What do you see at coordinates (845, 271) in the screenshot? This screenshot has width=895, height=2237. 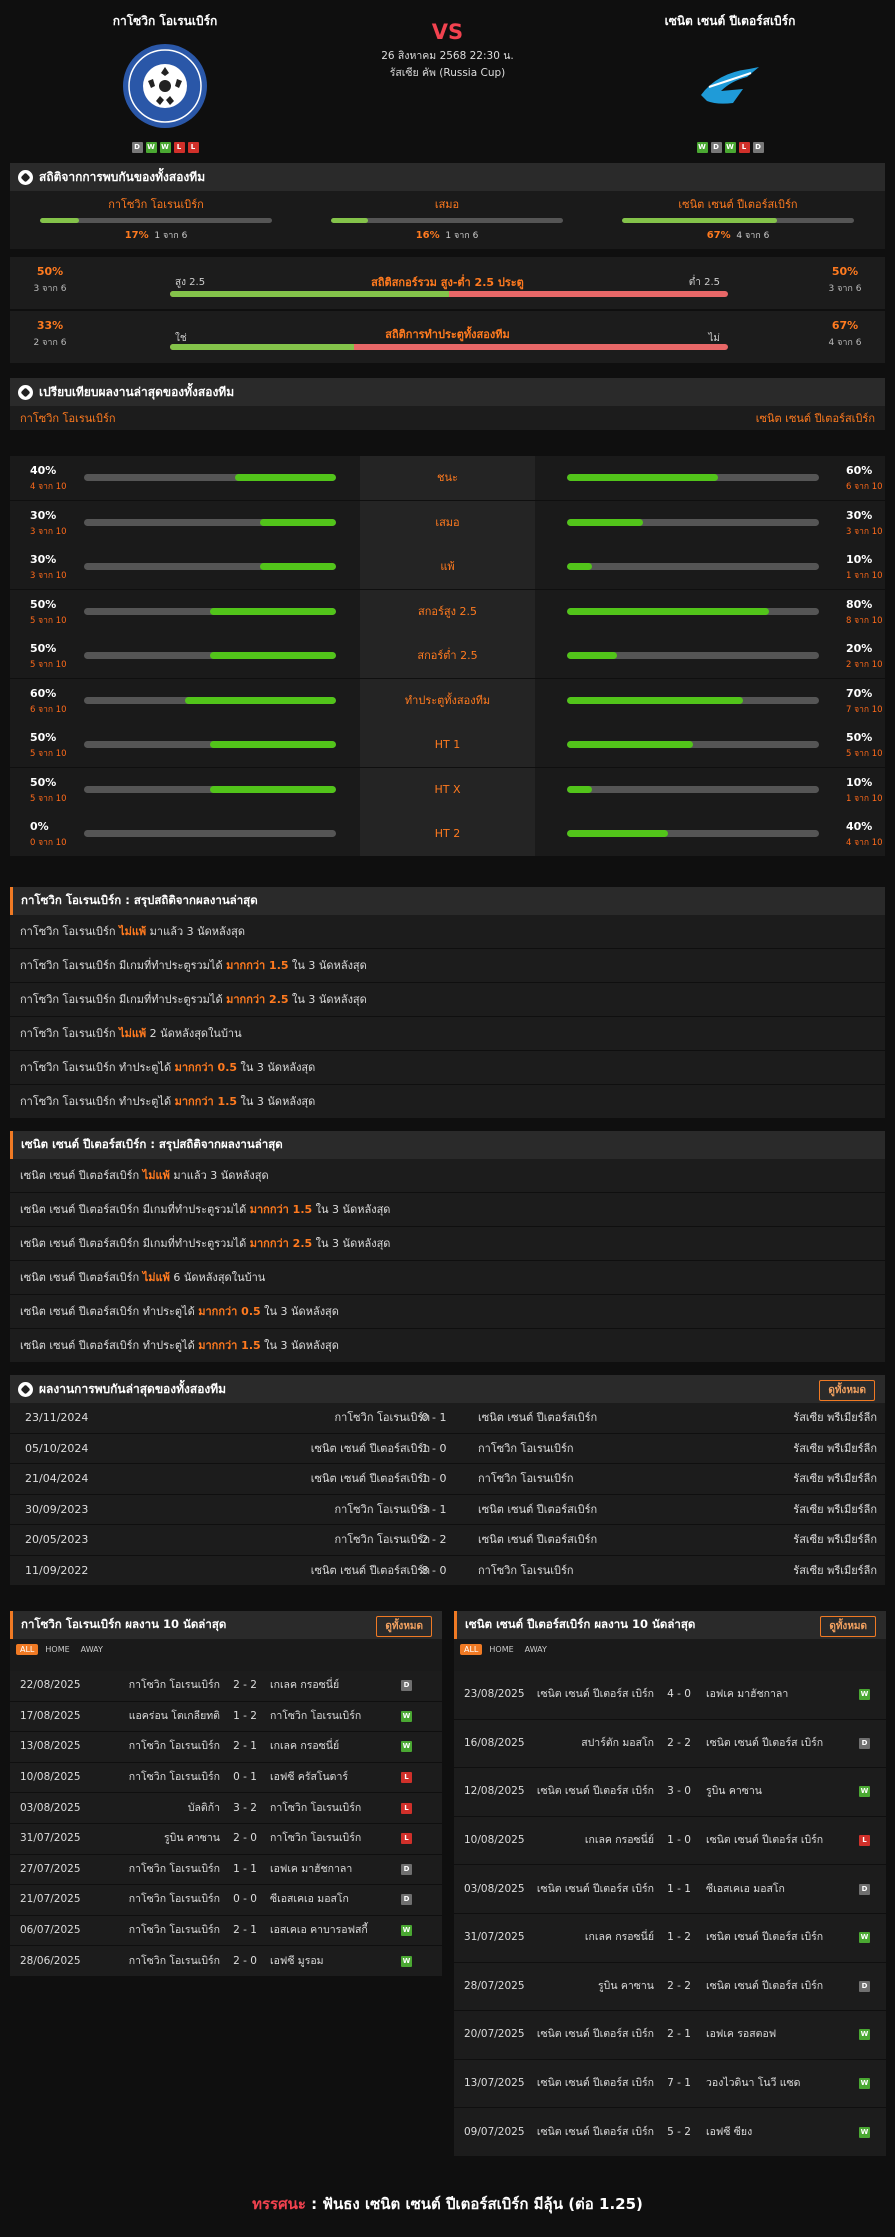 I see `ou-right-pct: 50%` at bounding box center [845, 271].